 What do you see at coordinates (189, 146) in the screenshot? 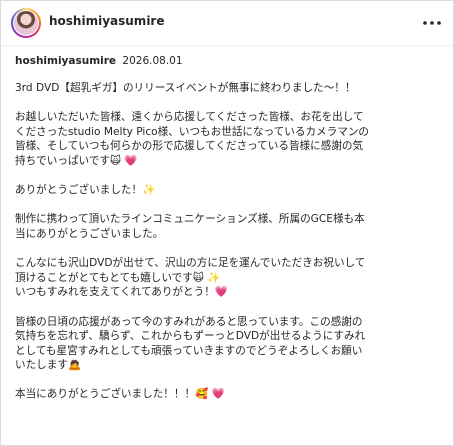
I see `caption-line: 皆様、そしていつも何らかの形で応援してくださっている皆様に感謝の気` at bounding box center [189, 146].